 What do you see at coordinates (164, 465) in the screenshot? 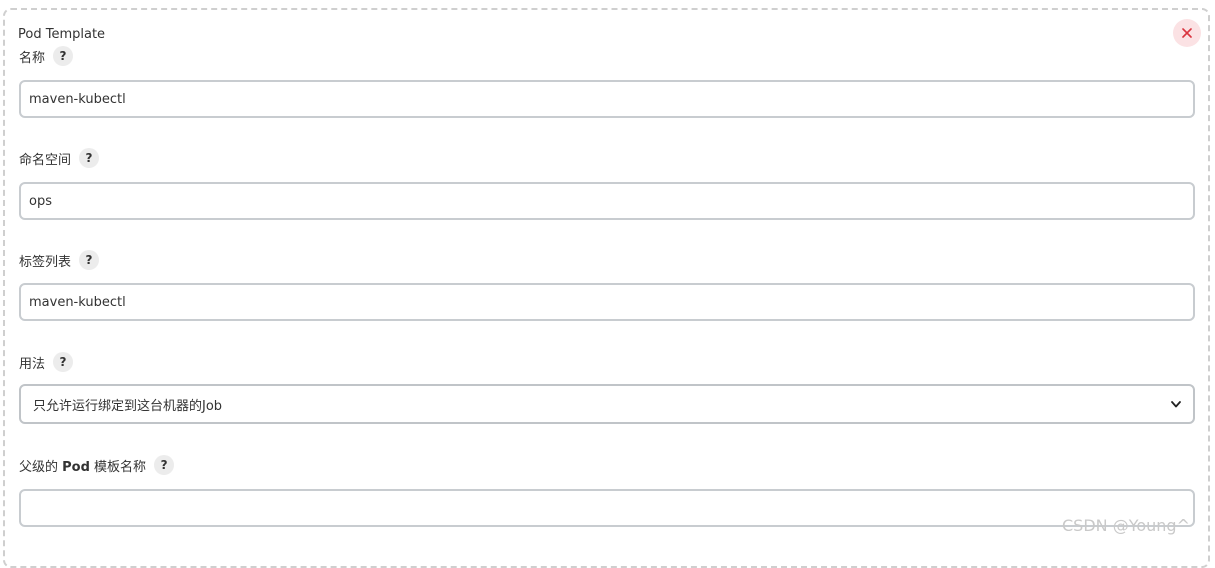
I see `parent-template-help-icon: ?` at bounding box center [164, 465].